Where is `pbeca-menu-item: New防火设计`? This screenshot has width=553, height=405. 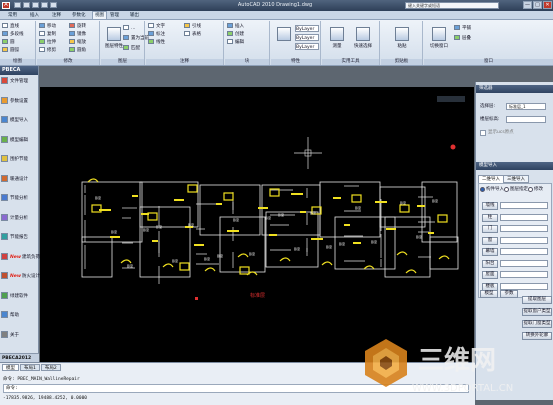 pbeca-menu-item: New防火设计 is located at coordinates (20, 276).